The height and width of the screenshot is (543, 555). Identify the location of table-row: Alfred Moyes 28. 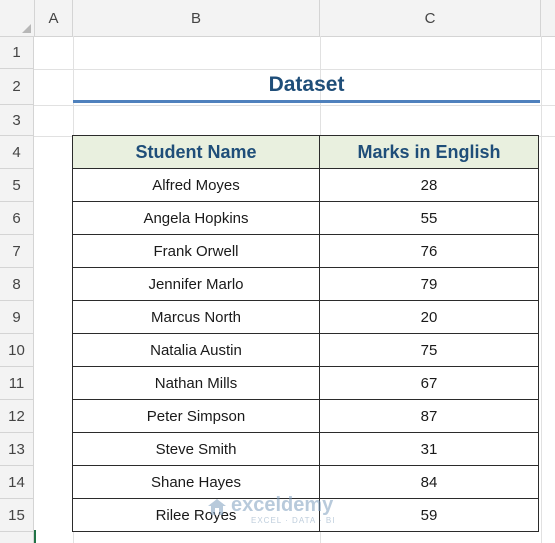
(305, 185).